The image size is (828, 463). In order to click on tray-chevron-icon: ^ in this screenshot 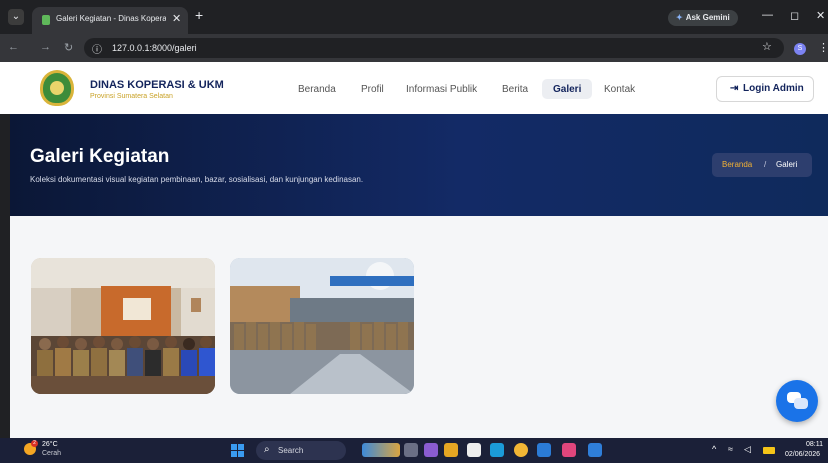, I will do `click(714, 449)`.